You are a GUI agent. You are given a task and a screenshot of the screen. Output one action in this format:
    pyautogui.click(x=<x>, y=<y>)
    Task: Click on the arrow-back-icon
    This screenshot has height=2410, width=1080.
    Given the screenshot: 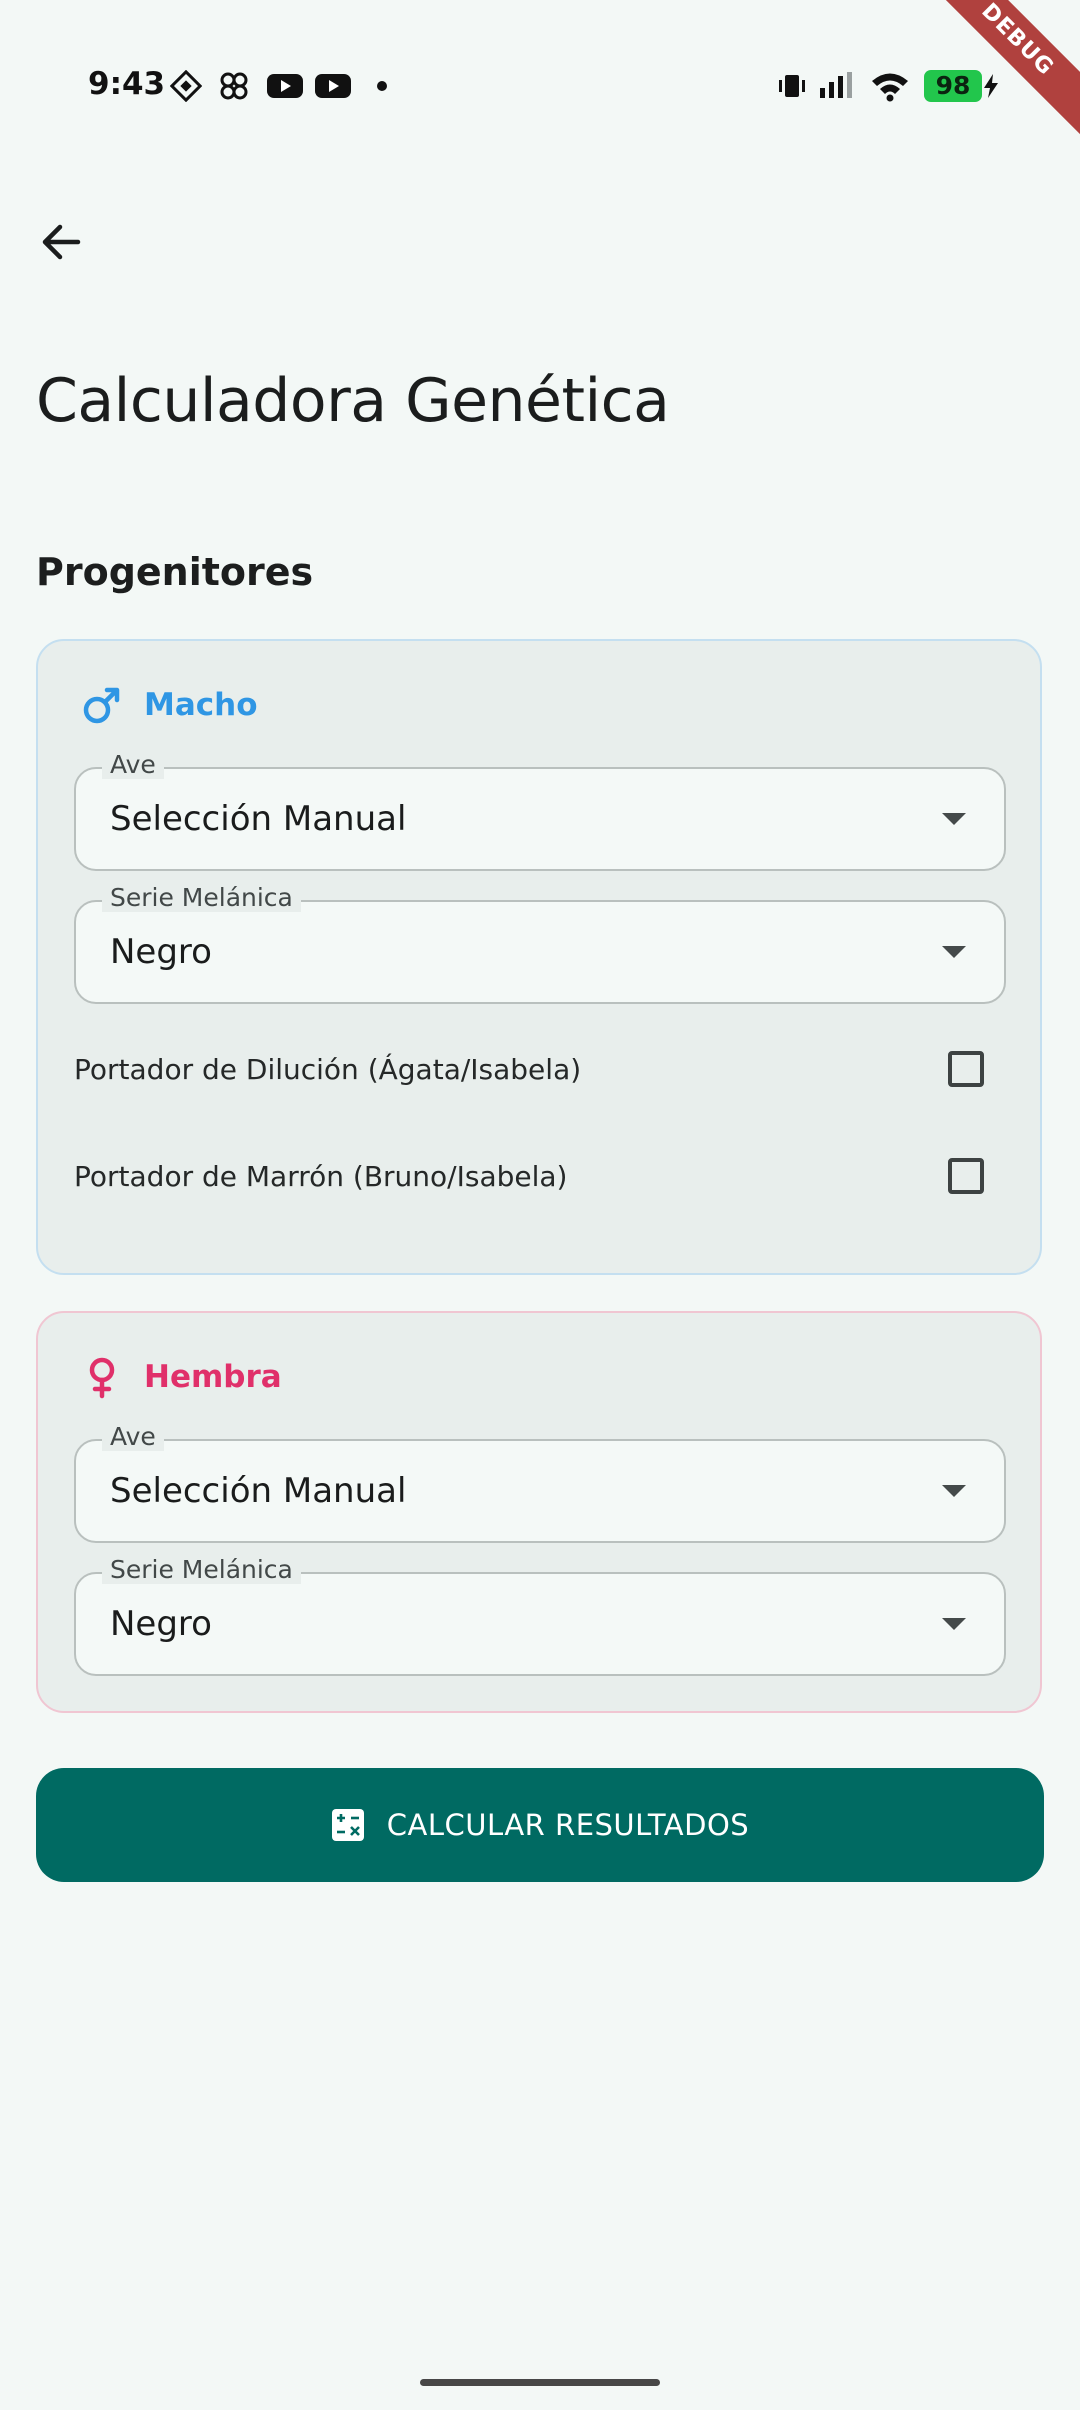 What is the action you would take?
    pyautogui.click(x=62, y=242)
    